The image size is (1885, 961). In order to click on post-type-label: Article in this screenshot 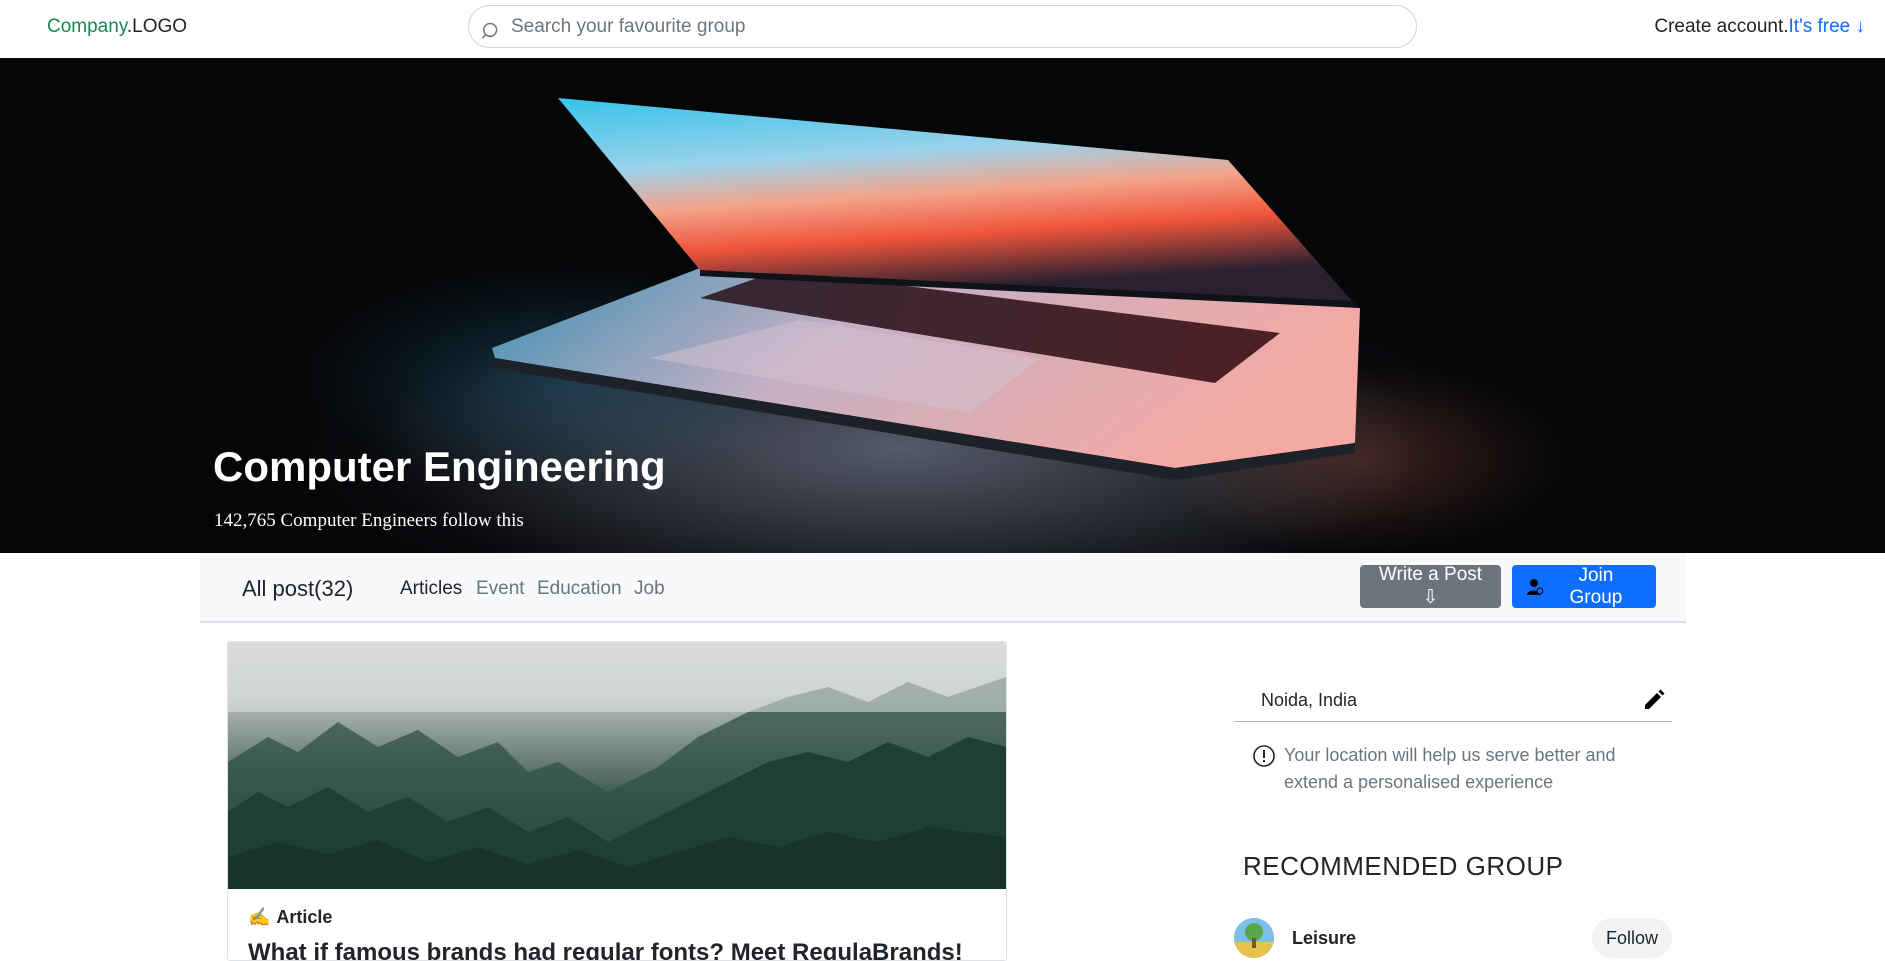, I will do `click(304, 917)`.